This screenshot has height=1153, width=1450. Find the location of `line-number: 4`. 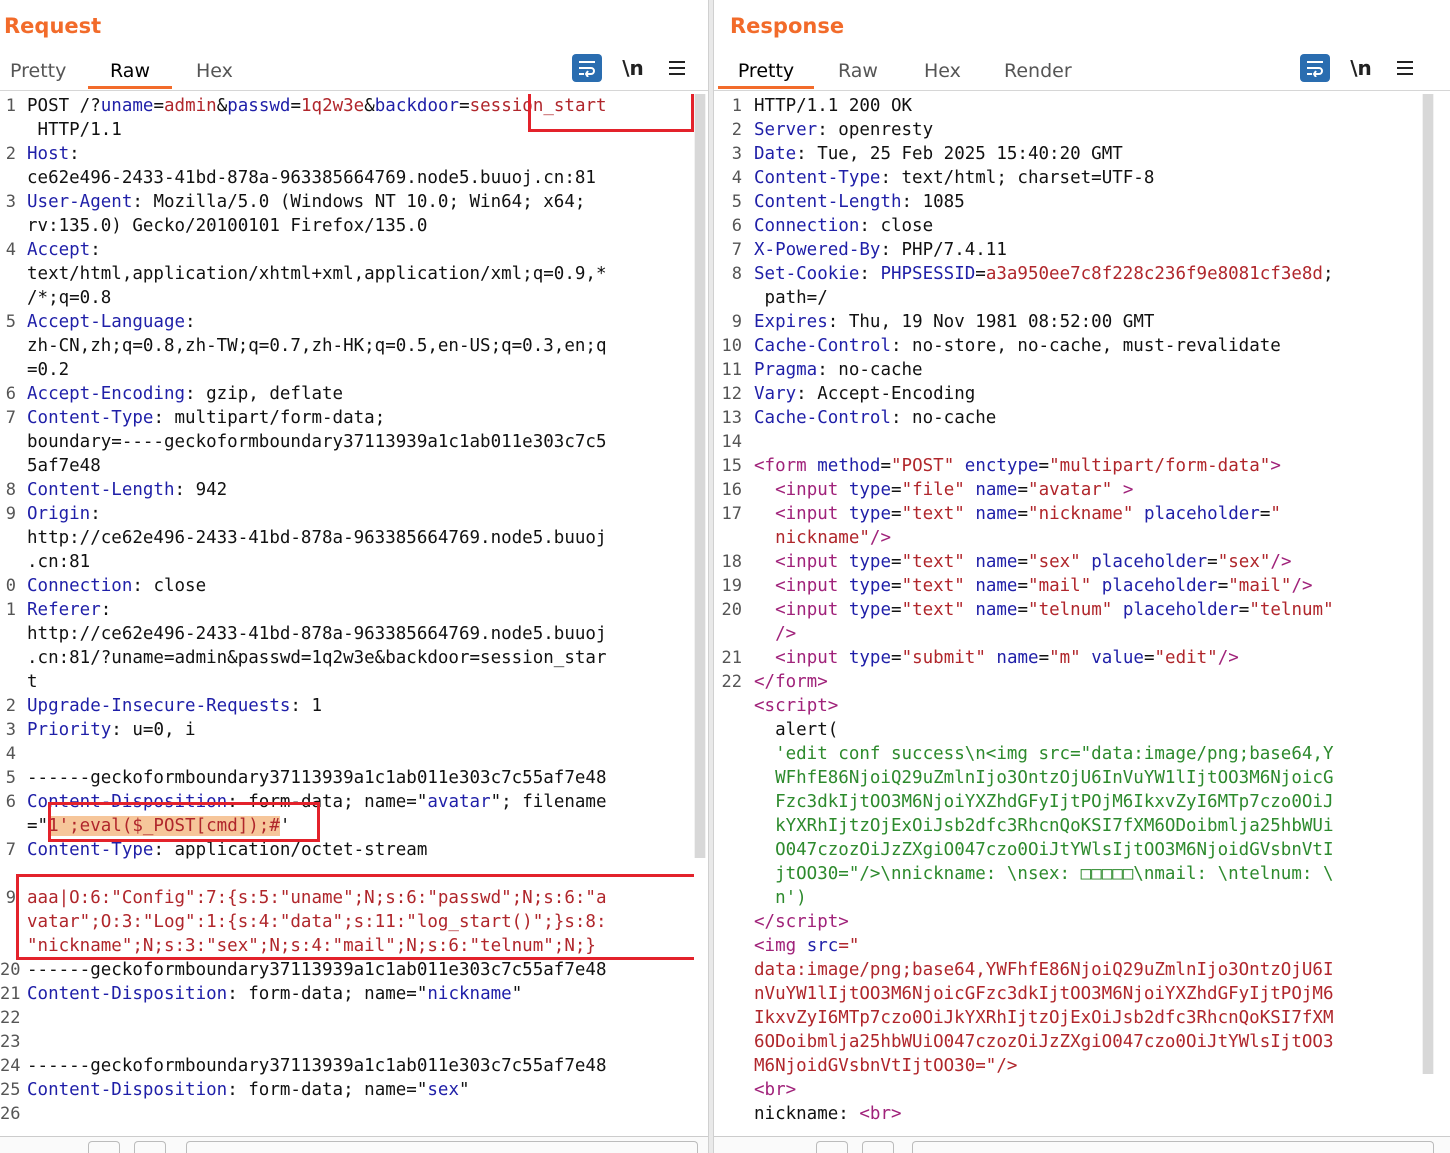

line-number: 4 is located at coordinates (10, 754).